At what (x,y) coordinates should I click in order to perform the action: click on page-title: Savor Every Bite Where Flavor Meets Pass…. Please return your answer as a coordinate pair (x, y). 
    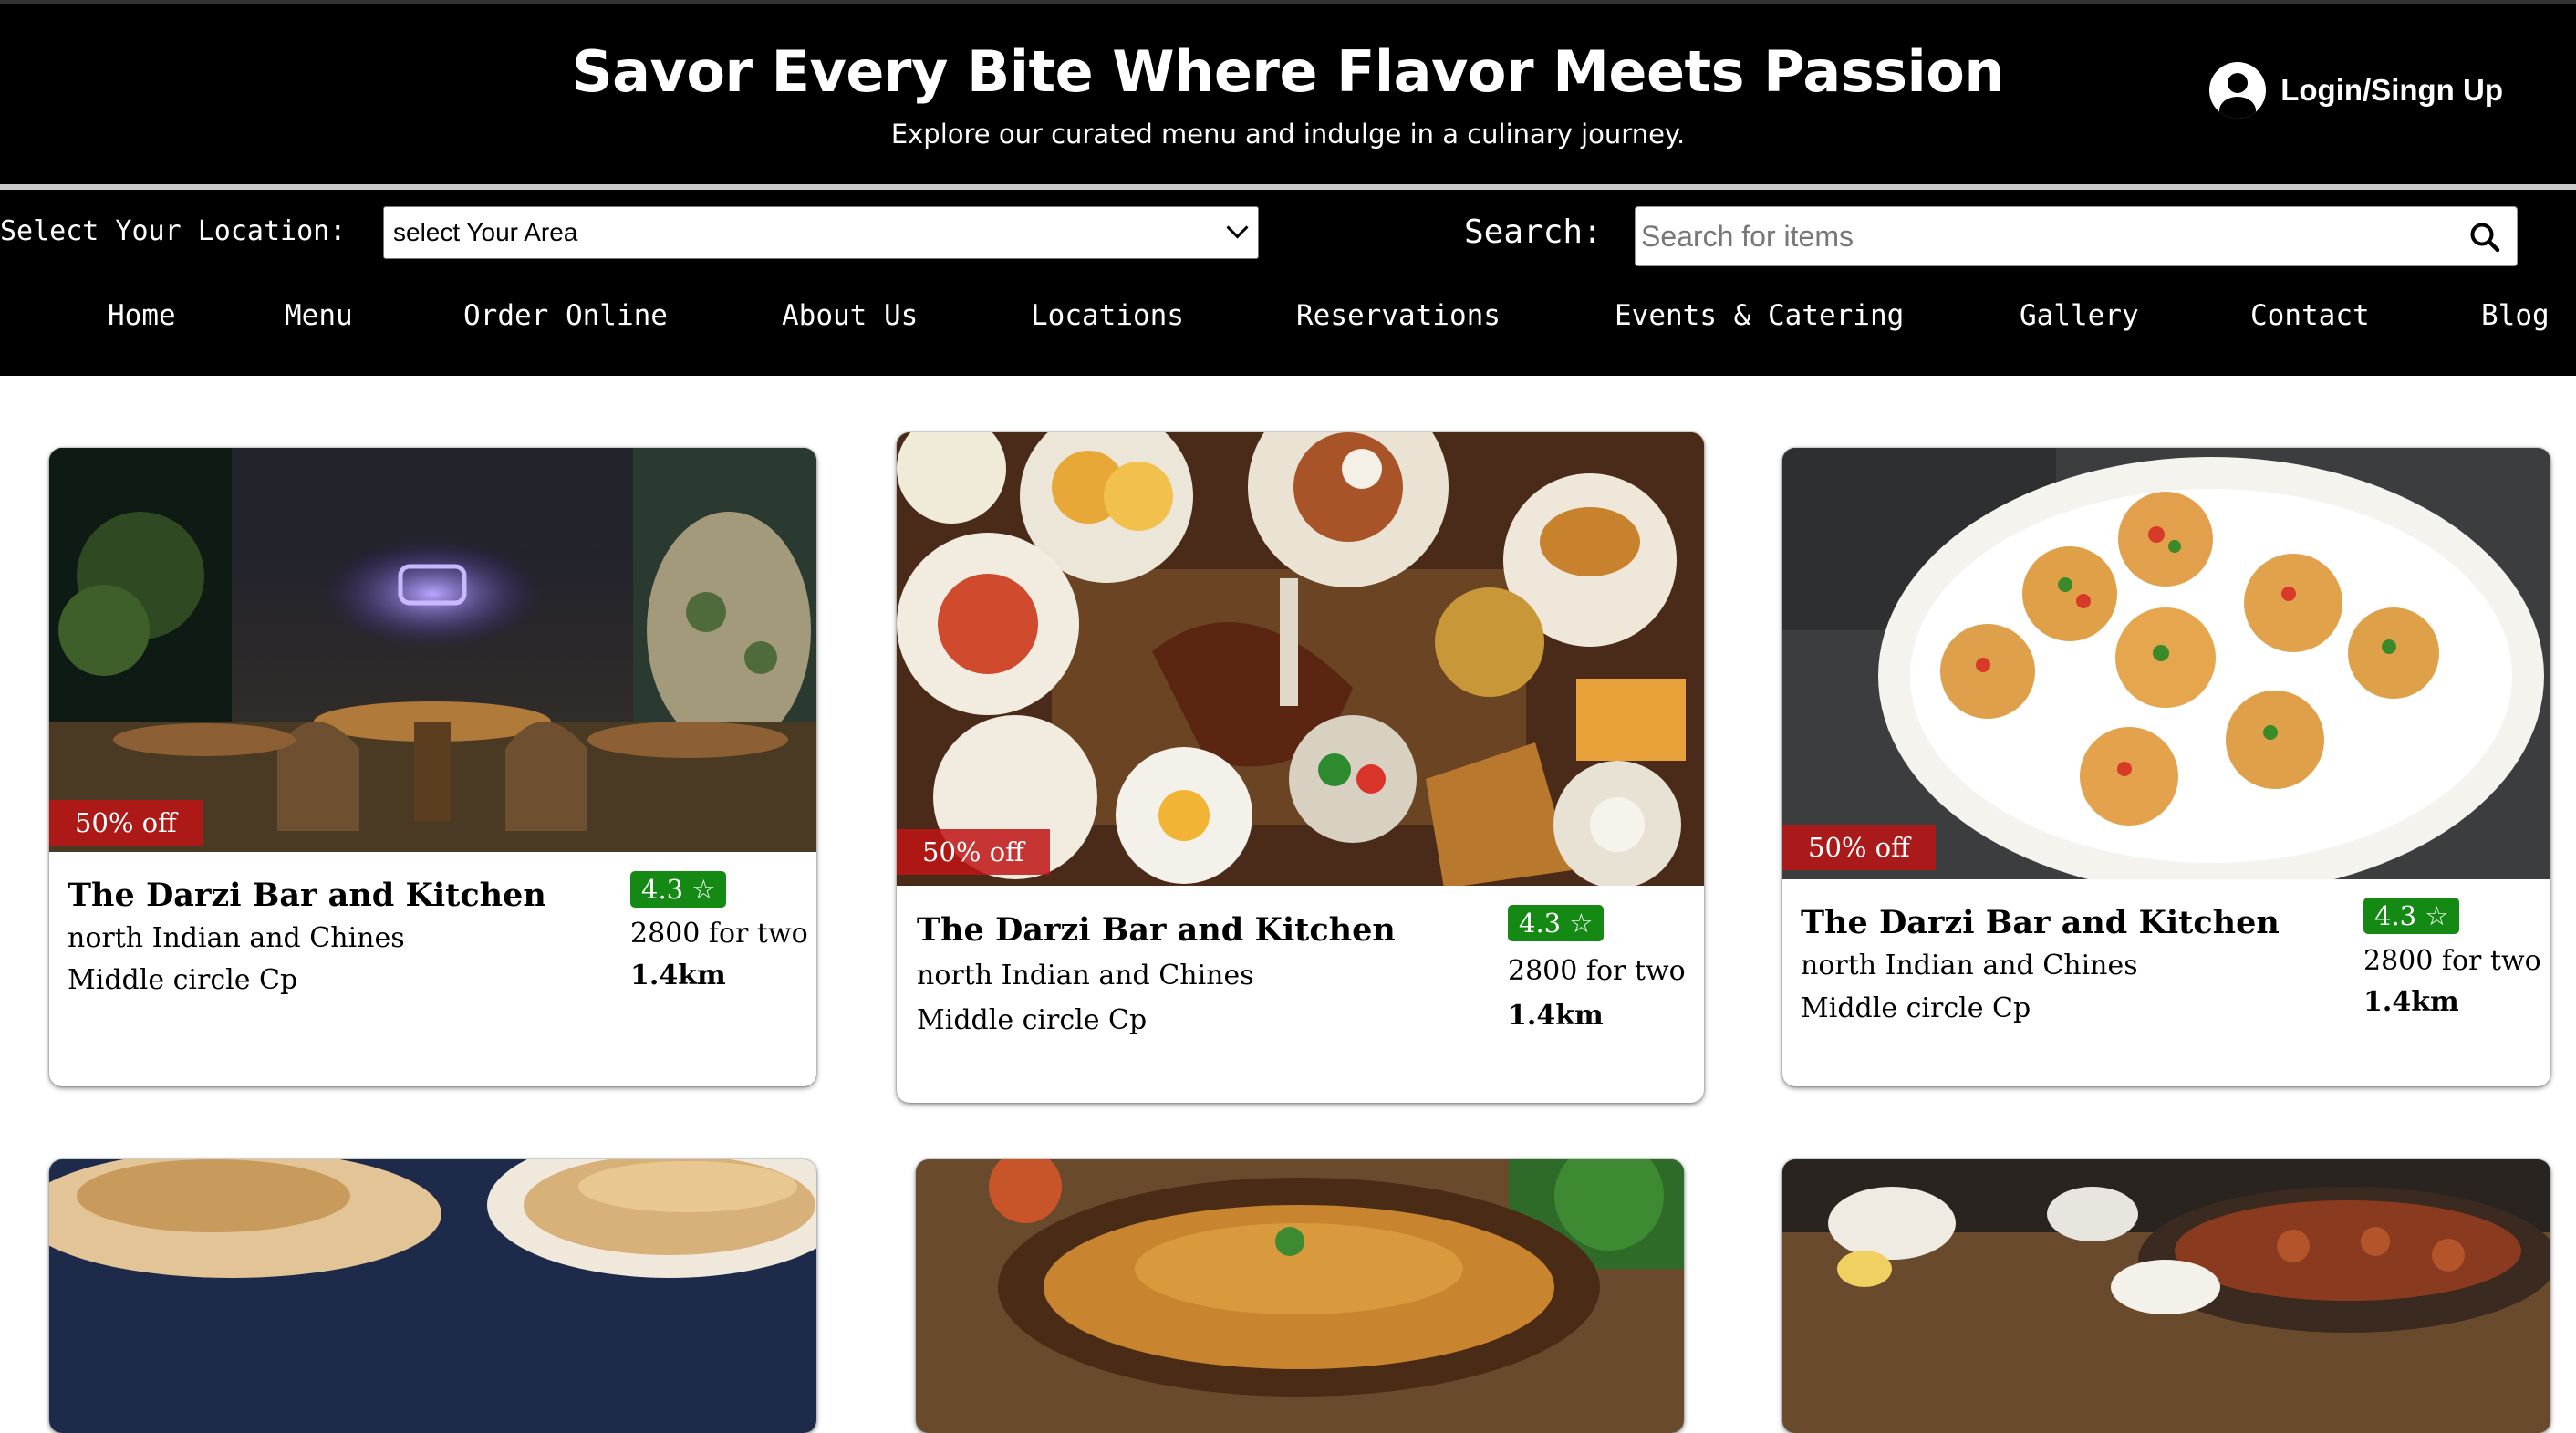
    Looking at the image, I should click on (1288, 71).